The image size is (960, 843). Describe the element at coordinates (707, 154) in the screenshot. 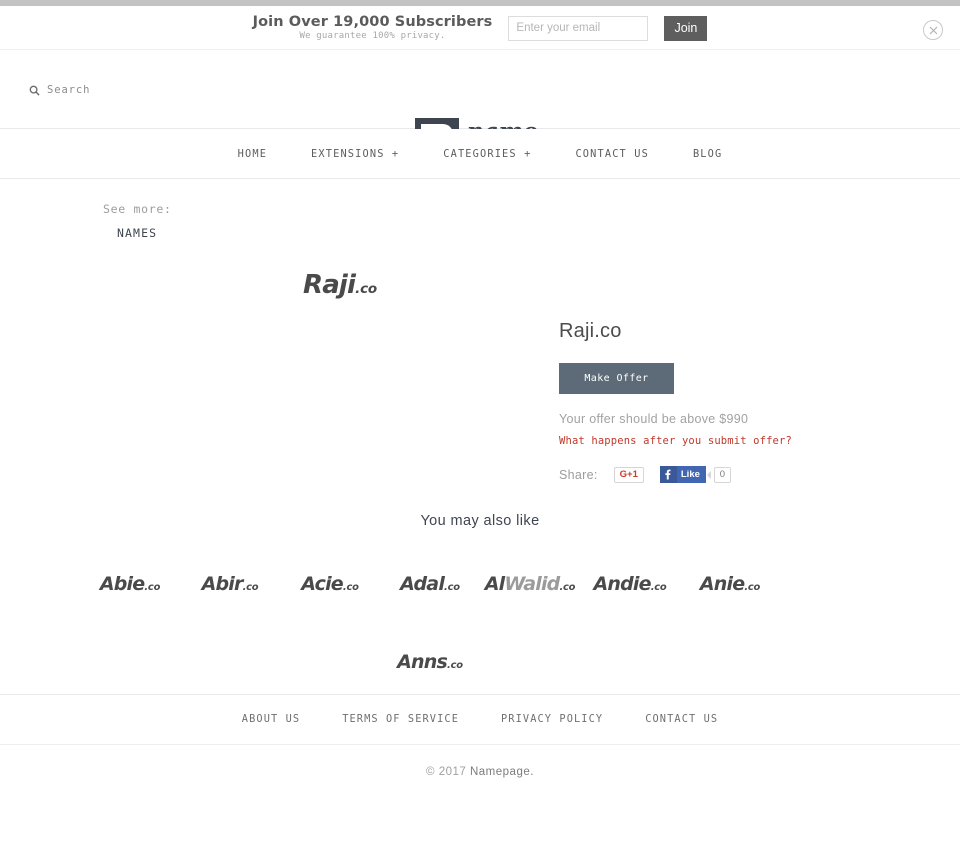

I see `nav-item-blog: BLOG` at that location.